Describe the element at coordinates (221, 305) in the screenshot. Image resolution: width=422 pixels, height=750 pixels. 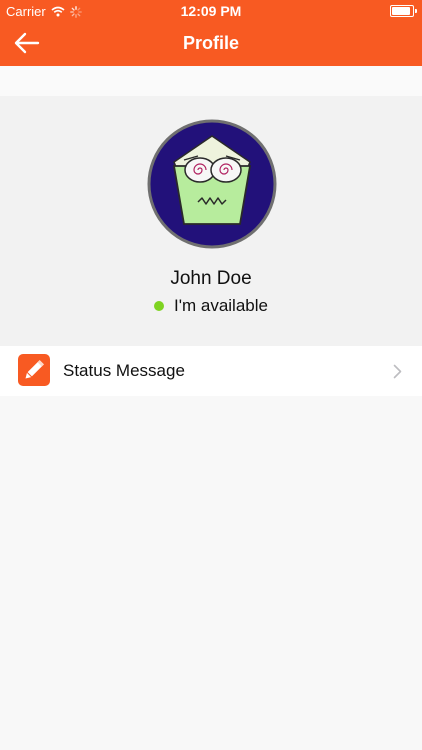
I see `presence-label: I'm available` at that location.